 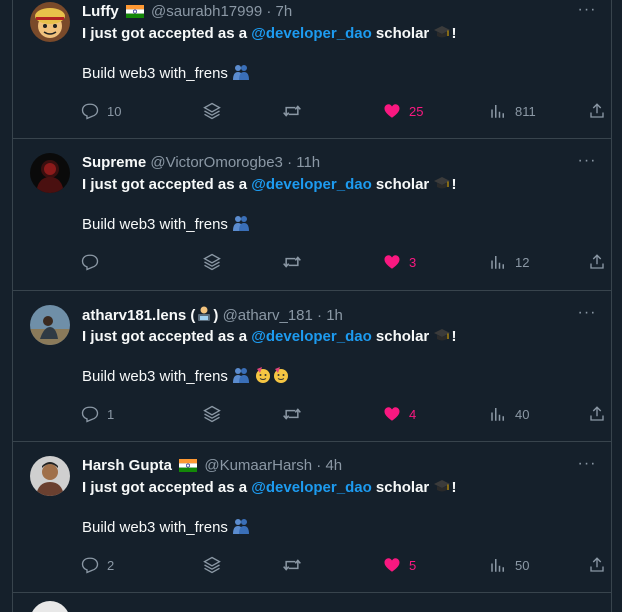 I want to click on views-count: 50, so click(x=522, y=565).